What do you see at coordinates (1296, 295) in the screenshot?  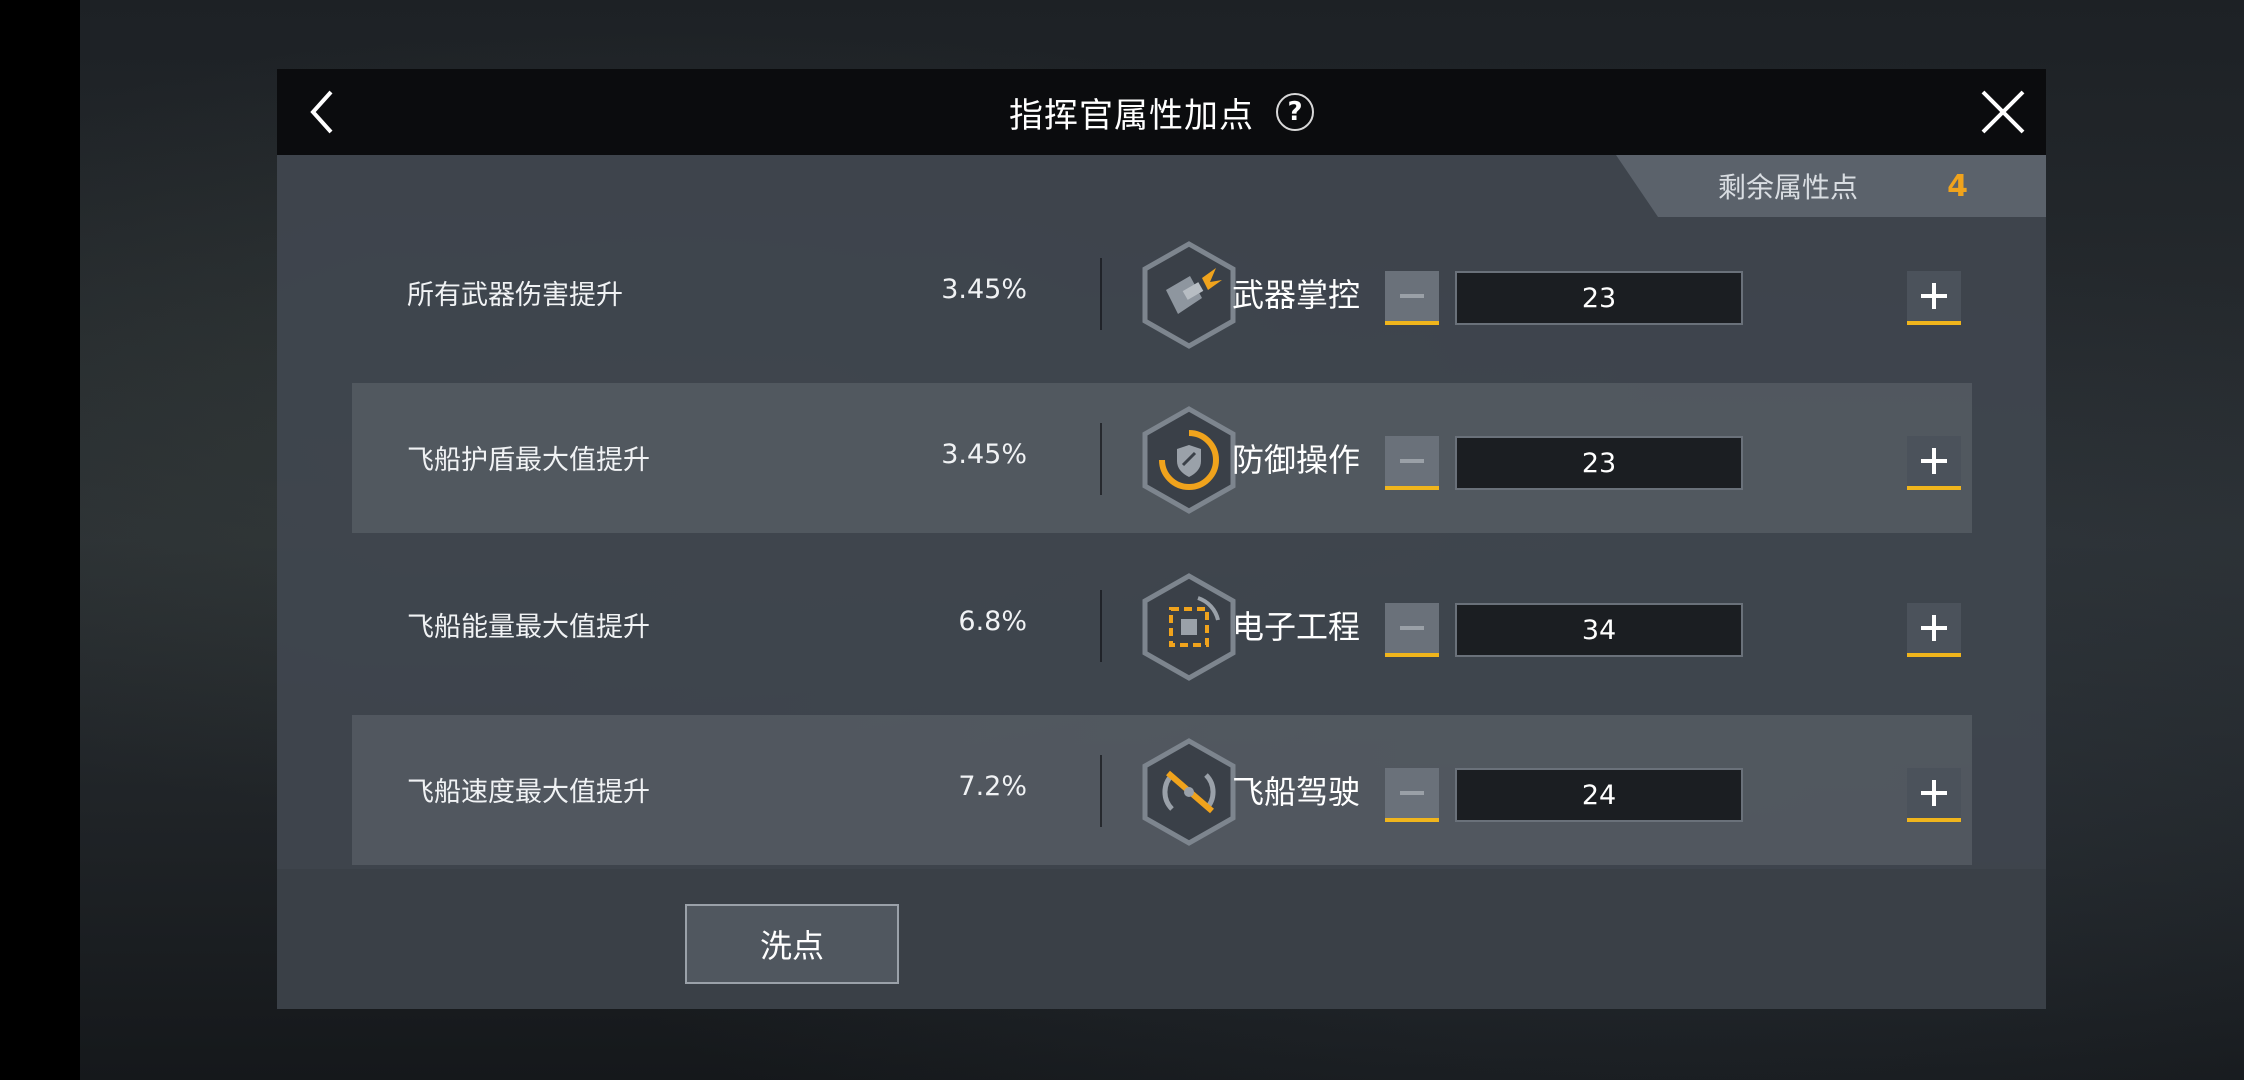 I see `attribute-name: 武器掌控` at bounding box center [1296, 295].